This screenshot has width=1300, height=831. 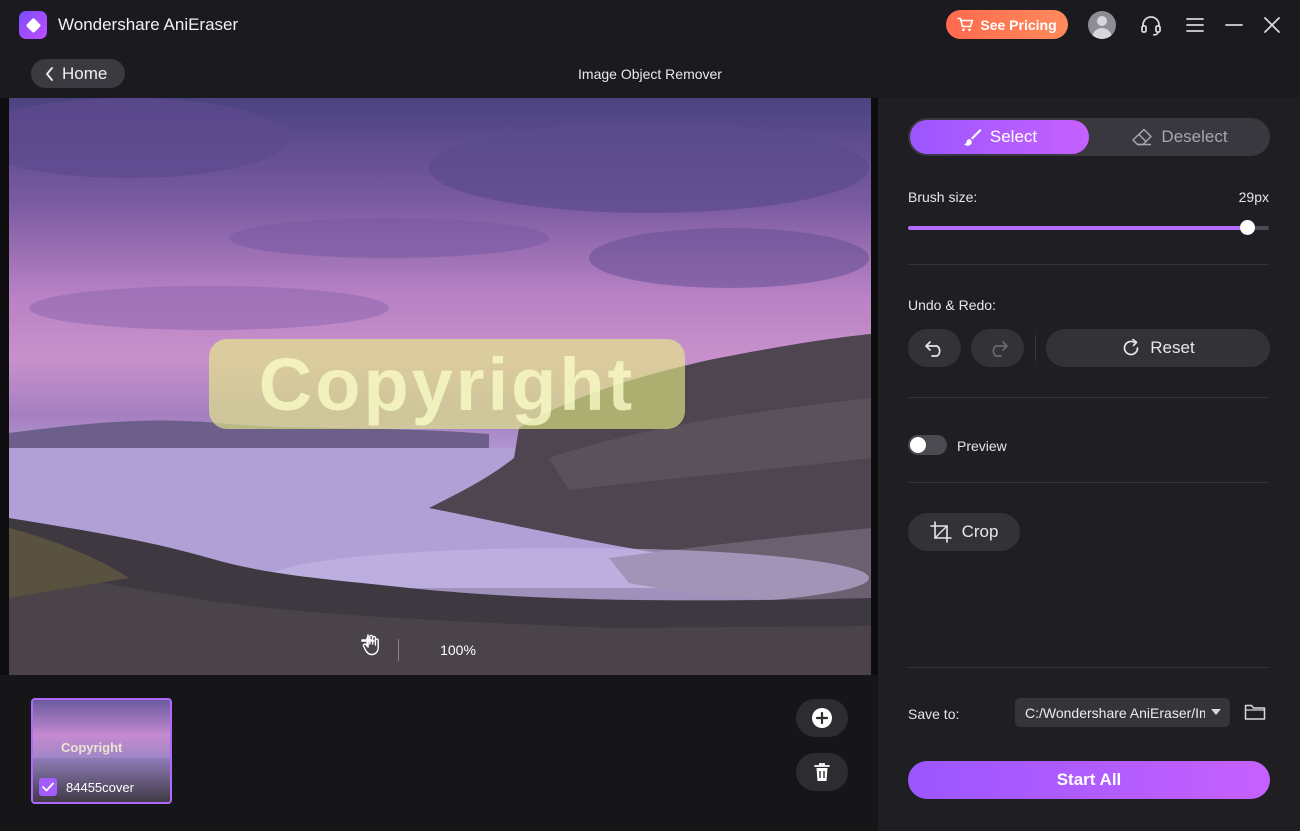 I want to click on undo-redo-label: Undo & Redo:, so click(x=952, y=305).